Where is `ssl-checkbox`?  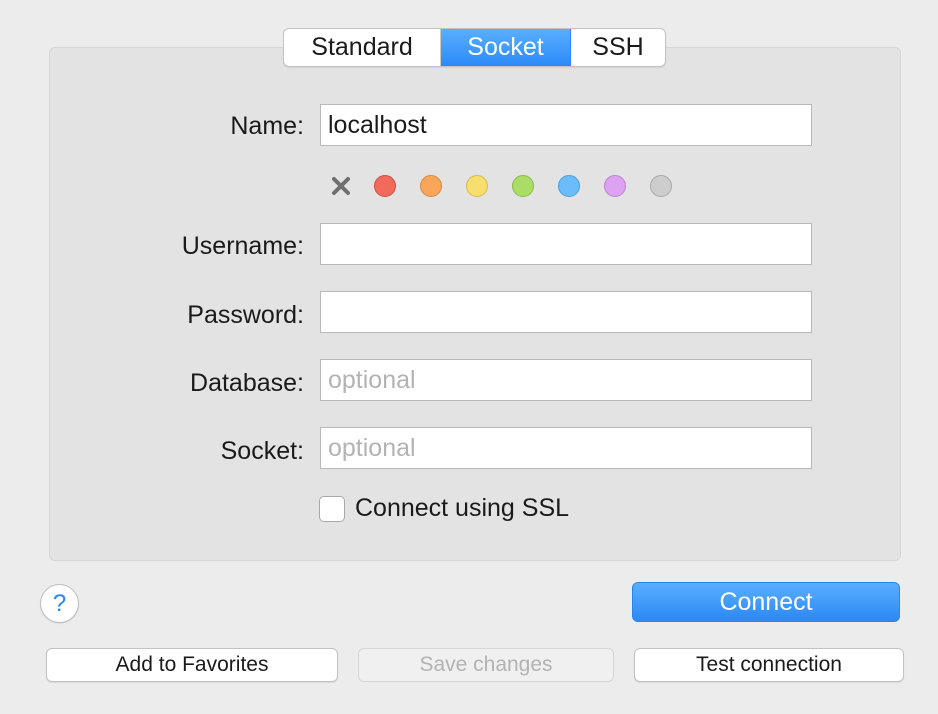 ssl-checkbox is located at coordinates (332, 508).